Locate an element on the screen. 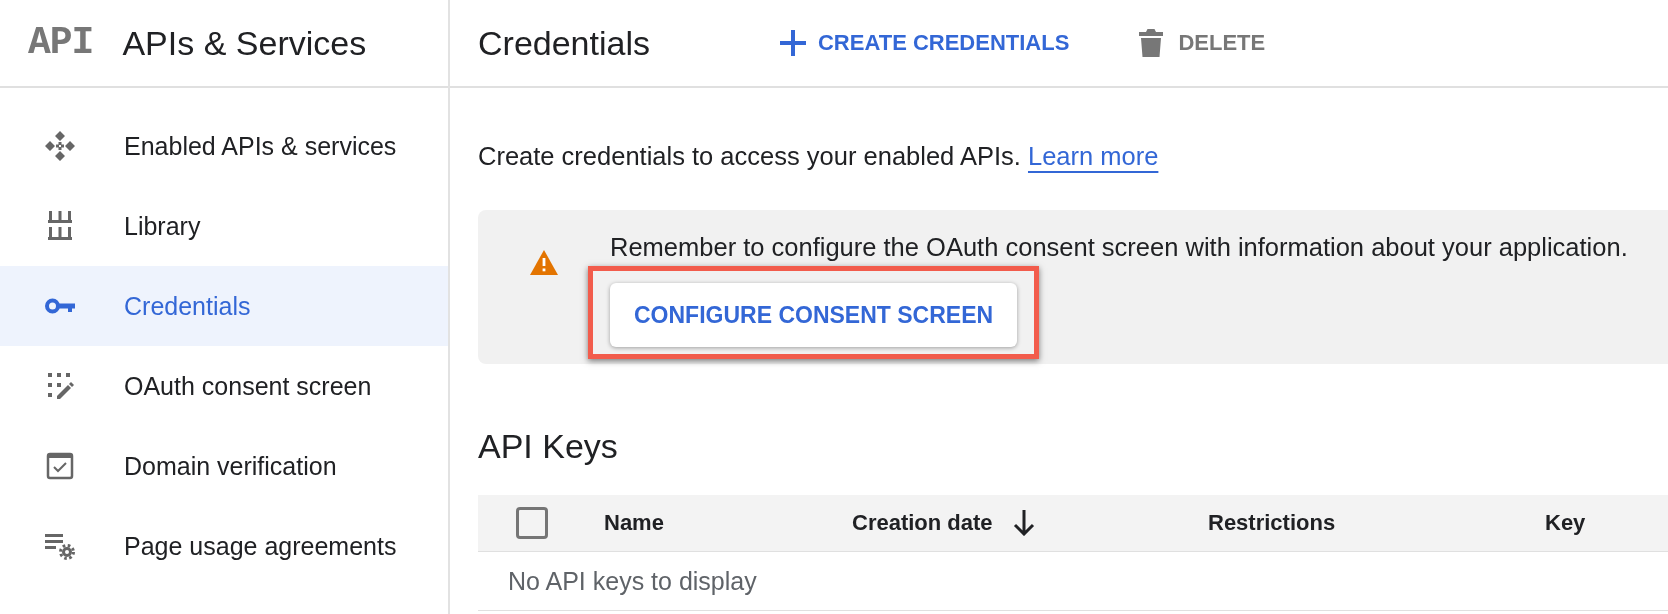 The image size is (1668, 614). sidebar-item: Credentials is located at coordinates (224, 306).